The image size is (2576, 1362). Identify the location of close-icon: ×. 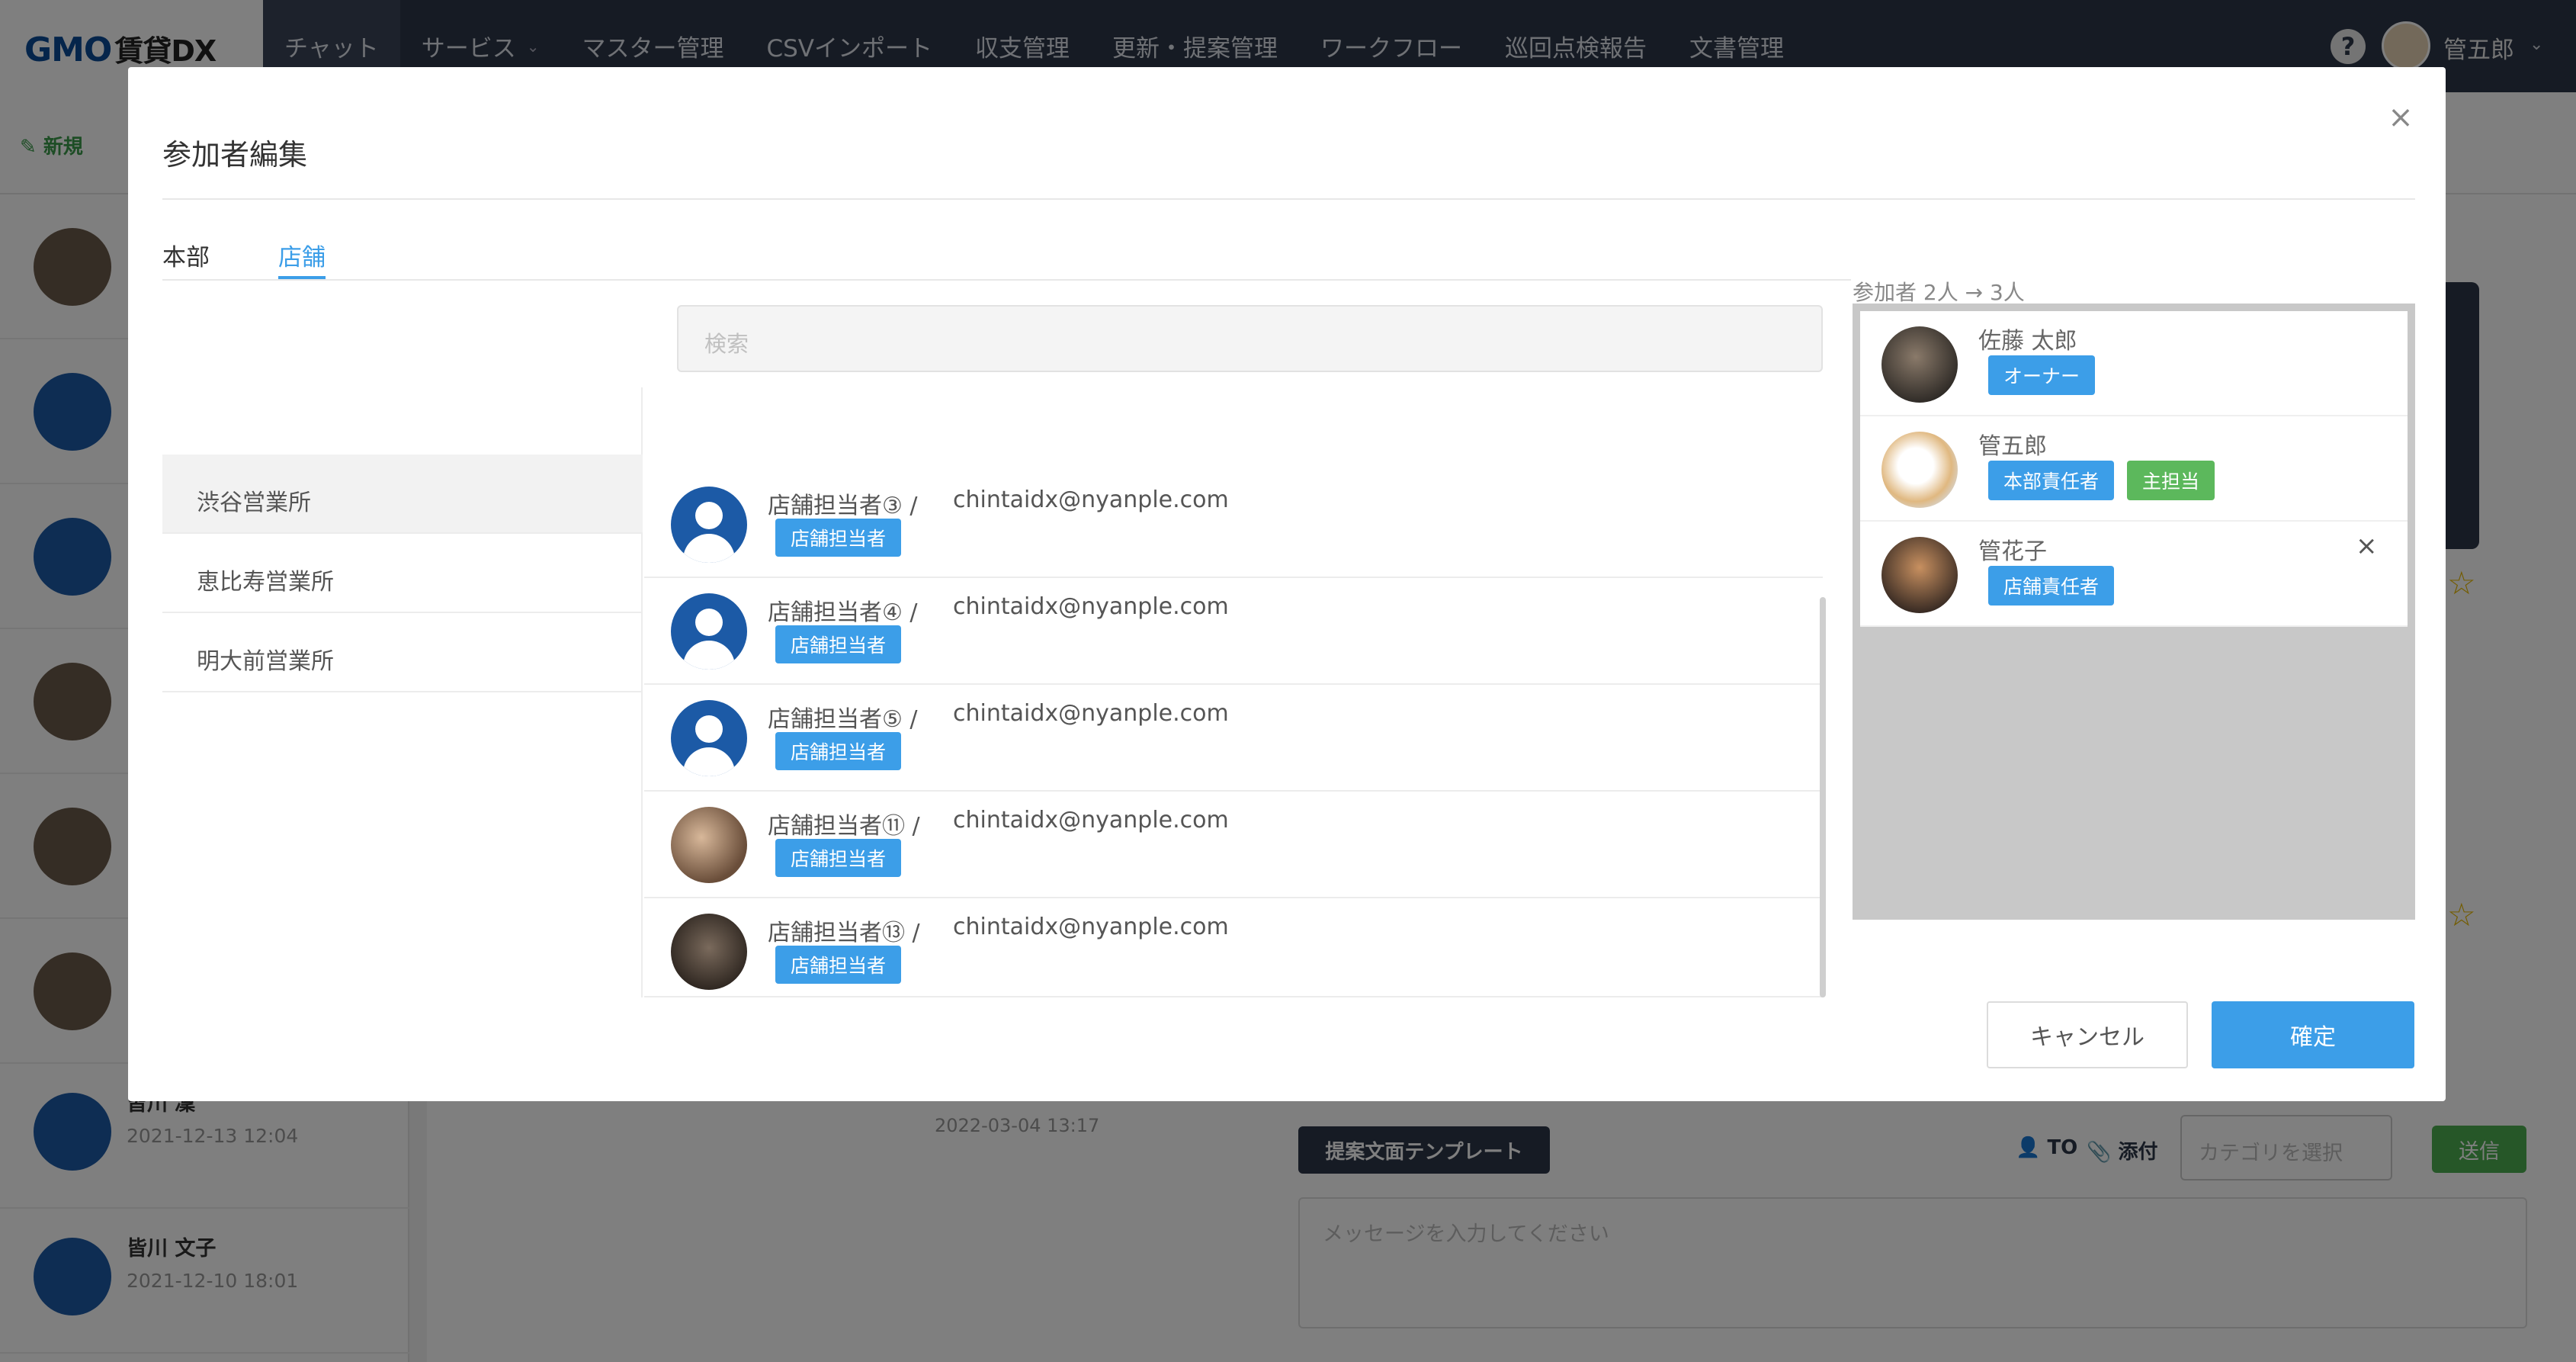
(2400, 117).